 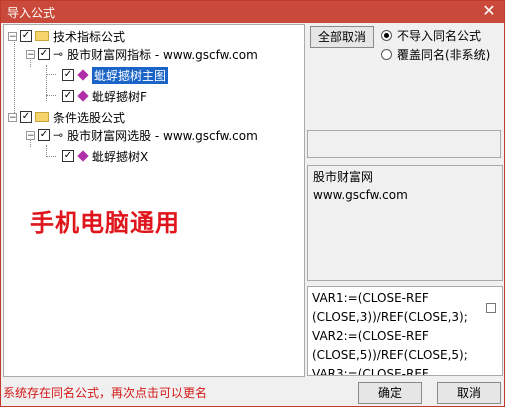 What do you see at coordinates (390, 355) in the screenshot?
I see `code-line: (CLOSE,5))/REF(CLOSE,5);` at bounding box center [390, 355].